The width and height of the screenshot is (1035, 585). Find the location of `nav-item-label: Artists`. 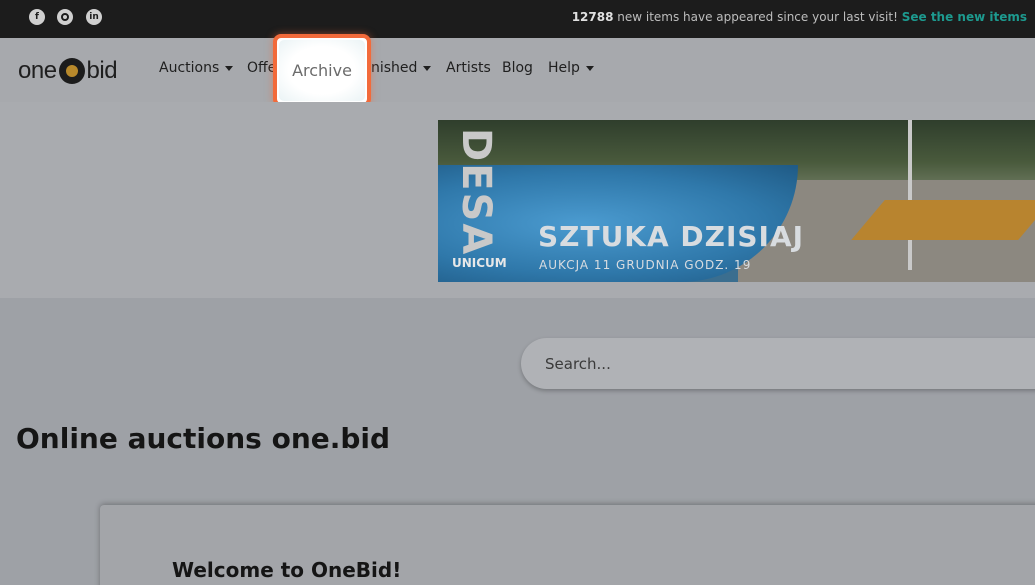

nav-item-label: Artists is located at coordinates (468, 68).